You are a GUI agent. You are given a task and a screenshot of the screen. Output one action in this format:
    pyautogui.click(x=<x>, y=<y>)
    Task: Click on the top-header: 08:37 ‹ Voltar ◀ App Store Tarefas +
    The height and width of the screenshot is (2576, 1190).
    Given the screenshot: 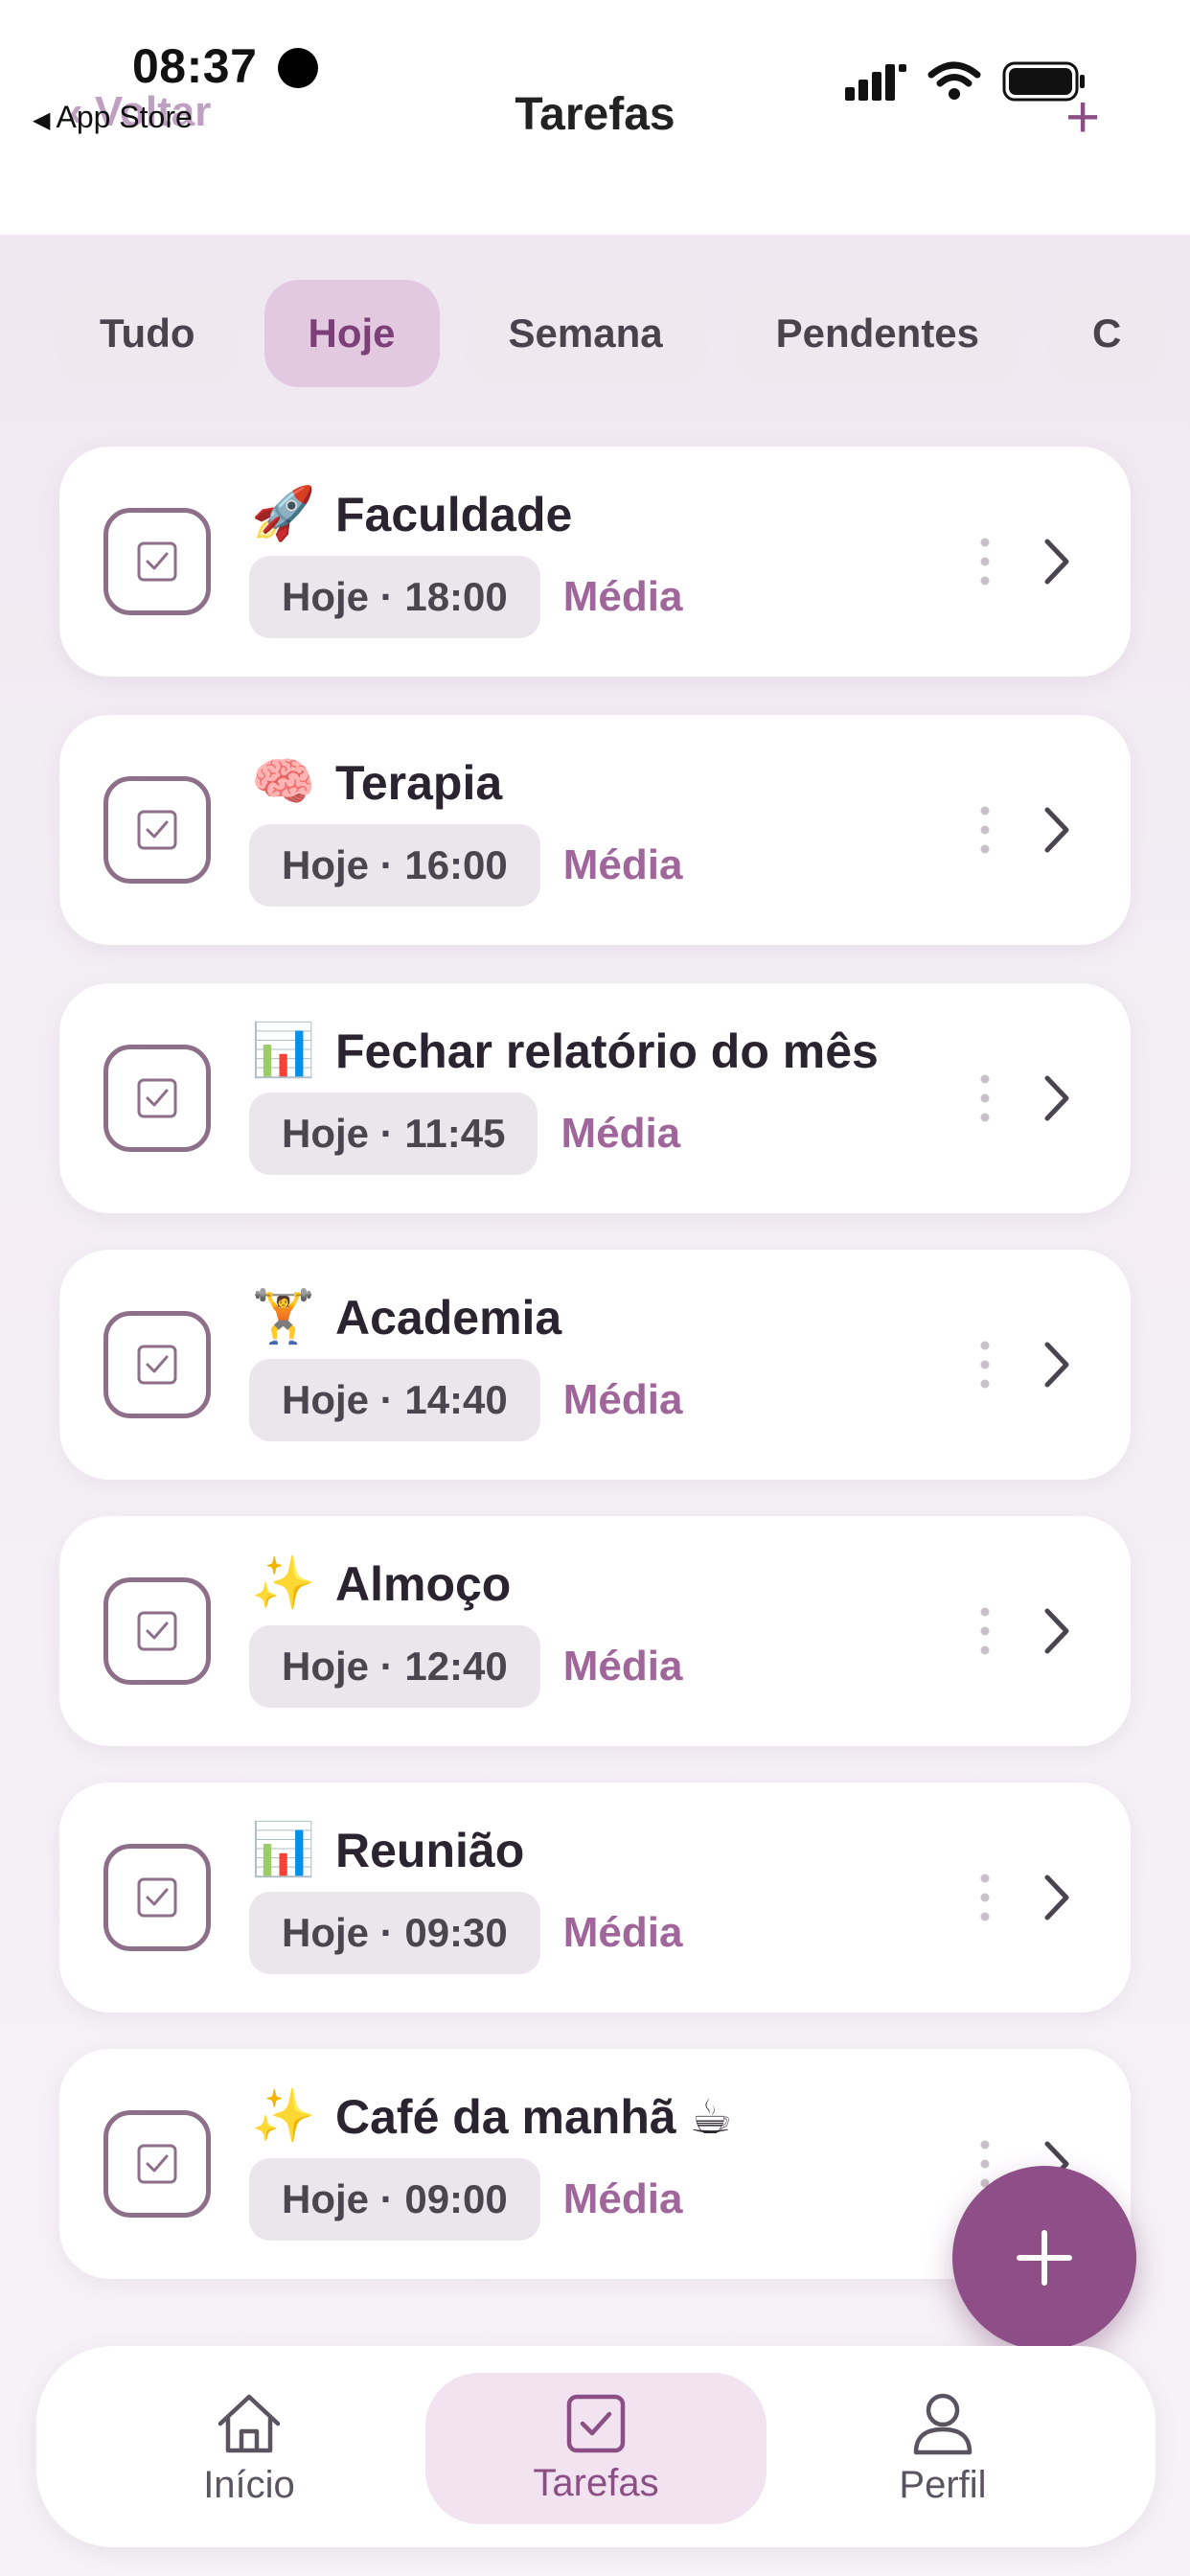 What is the action you would take?
    pyautogui.click(x=595, y=117)
    